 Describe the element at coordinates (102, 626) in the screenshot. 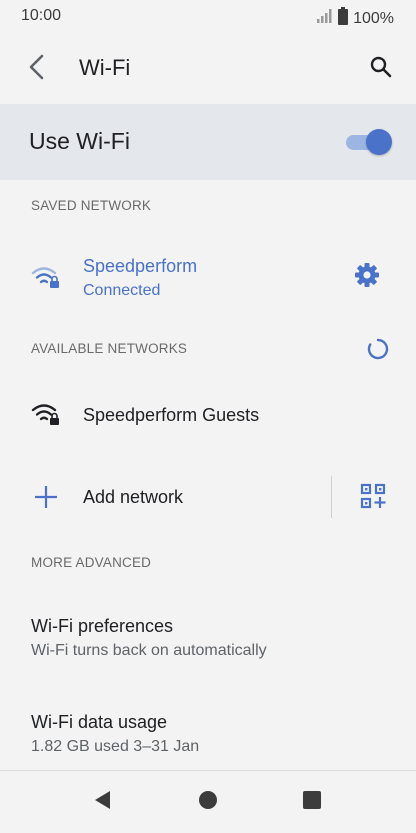

I see `wifi-preferences-title: Wi-Fi preferences` at that location.